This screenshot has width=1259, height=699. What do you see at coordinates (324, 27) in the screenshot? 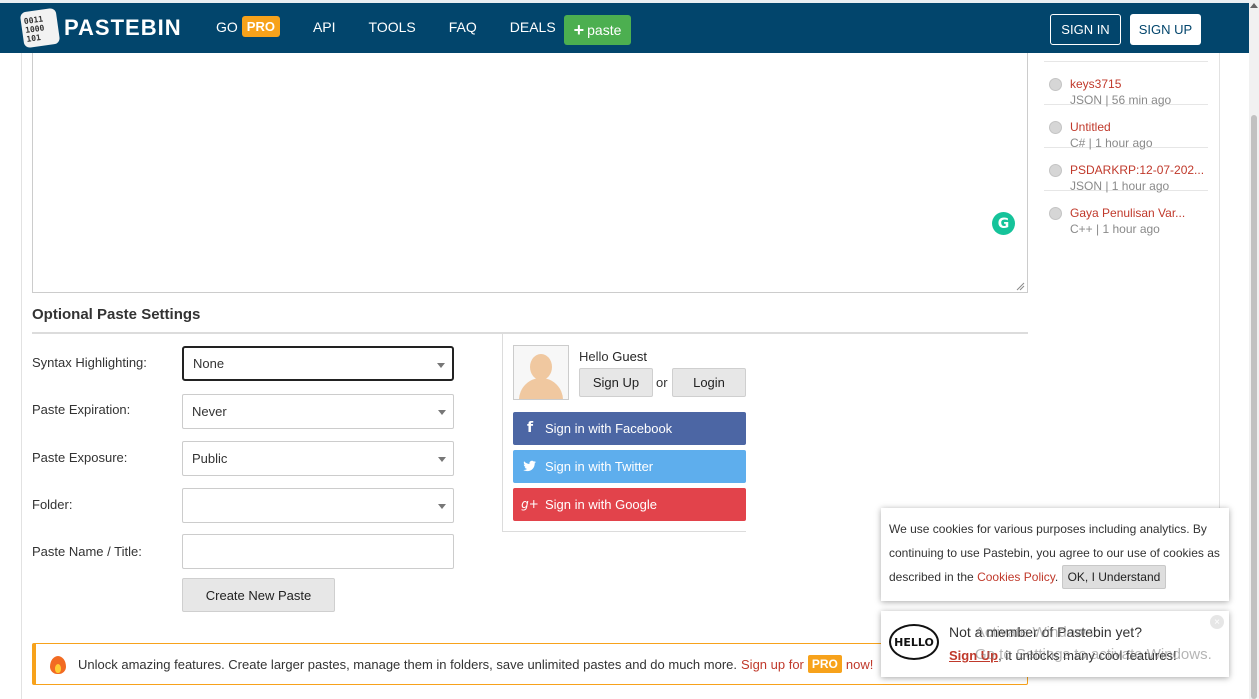
I see `nav-api: API` at bounding box center [324, 27].